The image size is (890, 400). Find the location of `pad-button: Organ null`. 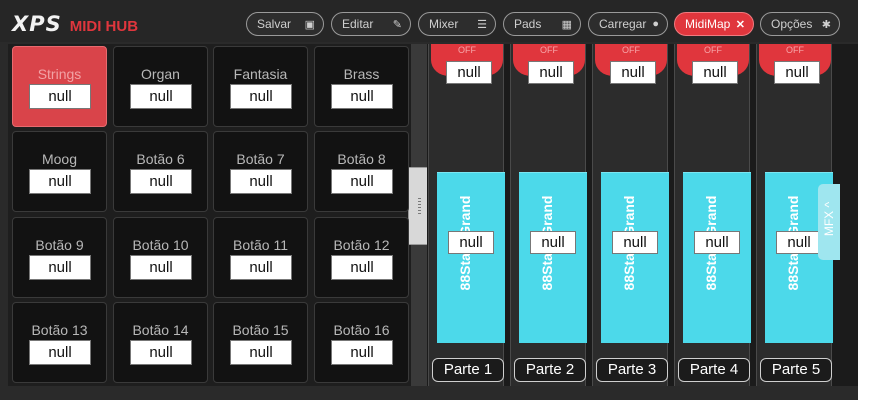

pad-button: Organ null is located at coordinates (160, 86).